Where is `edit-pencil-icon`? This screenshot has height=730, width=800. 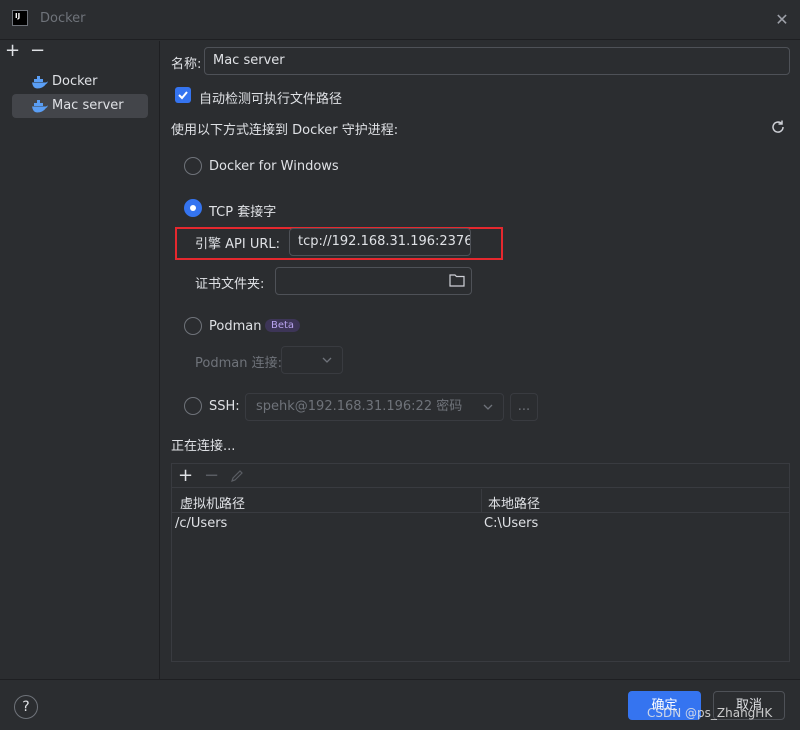 edit-pencil-icon is located at coordinates (237, 476).